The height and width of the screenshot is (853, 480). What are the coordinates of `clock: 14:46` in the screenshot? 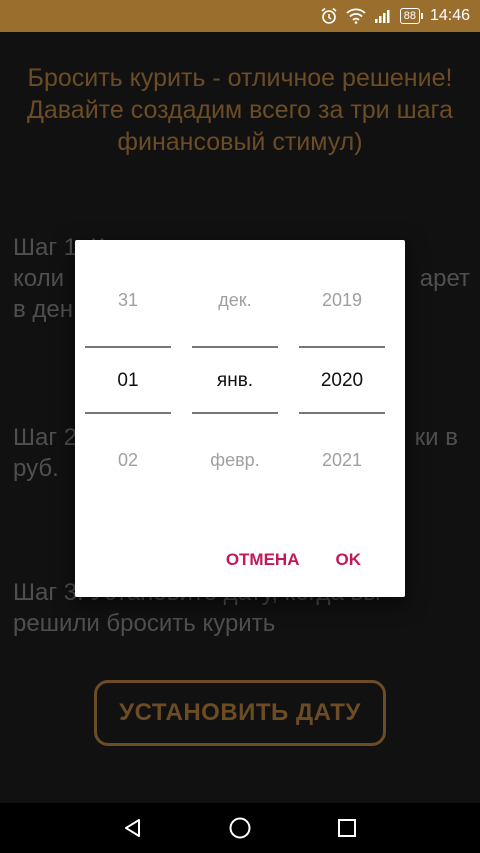 It's located at (449, 15).